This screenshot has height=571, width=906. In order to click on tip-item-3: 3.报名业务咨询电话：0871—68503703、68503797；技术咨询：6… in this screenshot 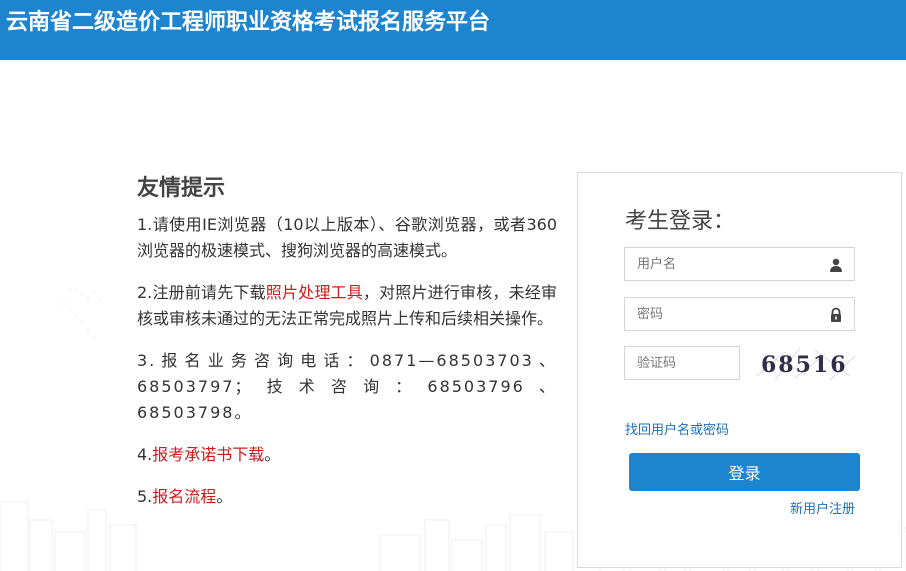, I will do `click(347, 386)`.